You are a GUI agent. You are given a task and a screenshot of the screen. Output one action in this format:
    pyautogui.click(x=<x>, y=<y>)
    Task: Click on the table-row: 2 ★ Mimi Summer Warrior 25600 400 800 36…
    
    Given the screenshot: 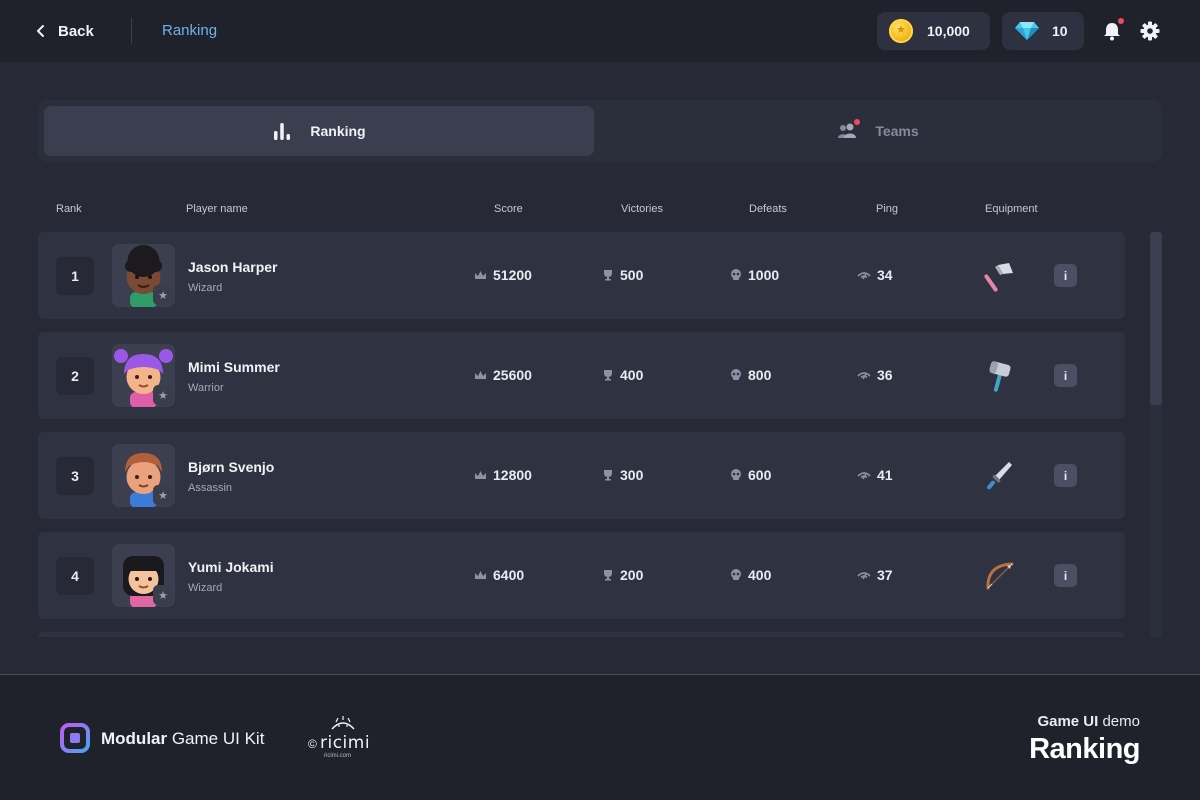 What is the action you would take?
    pyautogui.click(x=581, y=375)
    